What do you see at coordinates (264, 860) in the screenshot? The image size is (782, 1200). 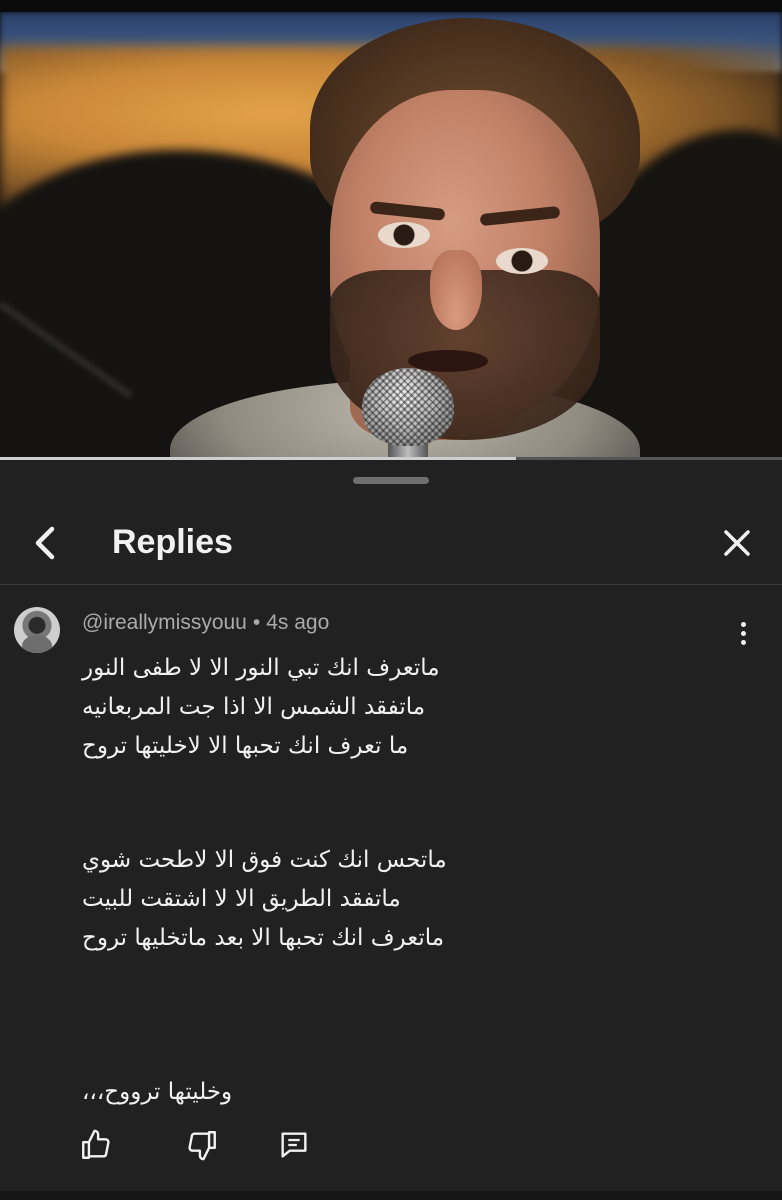 I see `comment-line: ماتحس انك كنت فوق الا لاطحت شوي` at bounding box center [264, 860].